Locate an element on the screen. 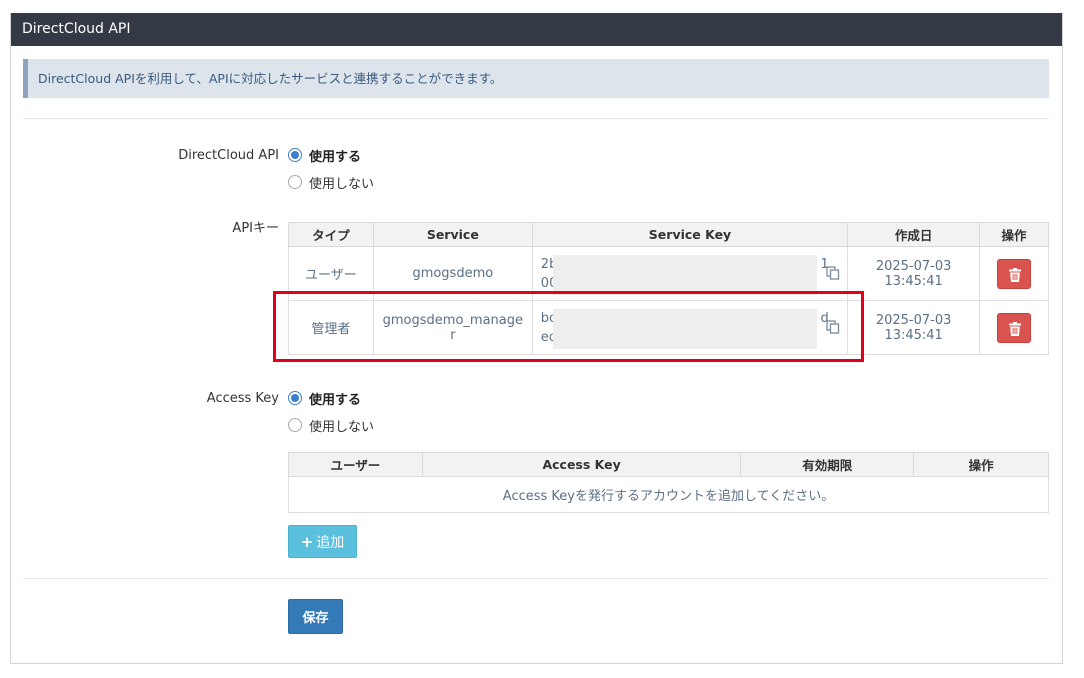  column-header: Access Key is located at coordinates (581, 464).